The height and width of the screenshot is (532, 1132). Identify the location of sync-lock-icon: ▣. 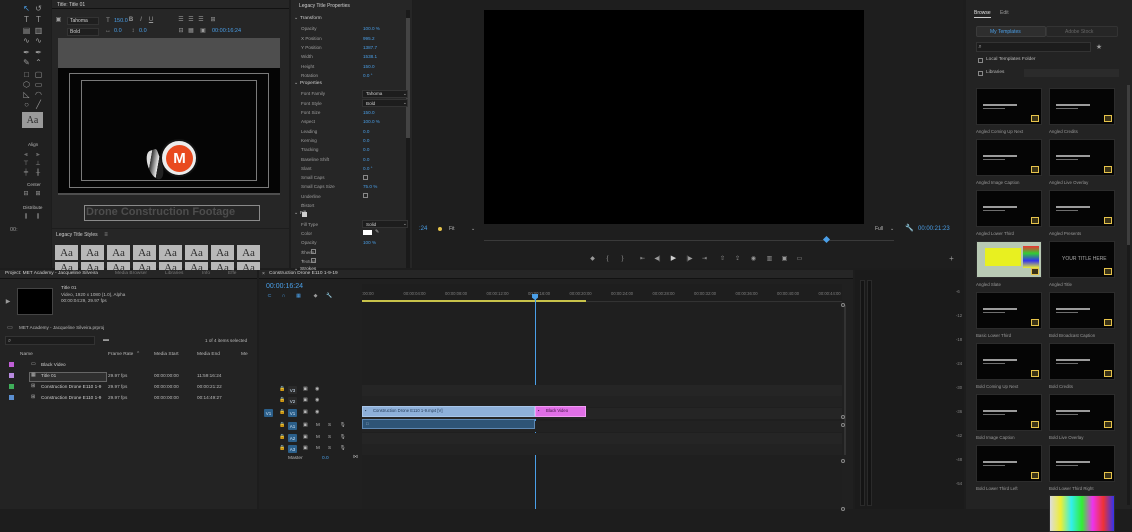
(305, 389).